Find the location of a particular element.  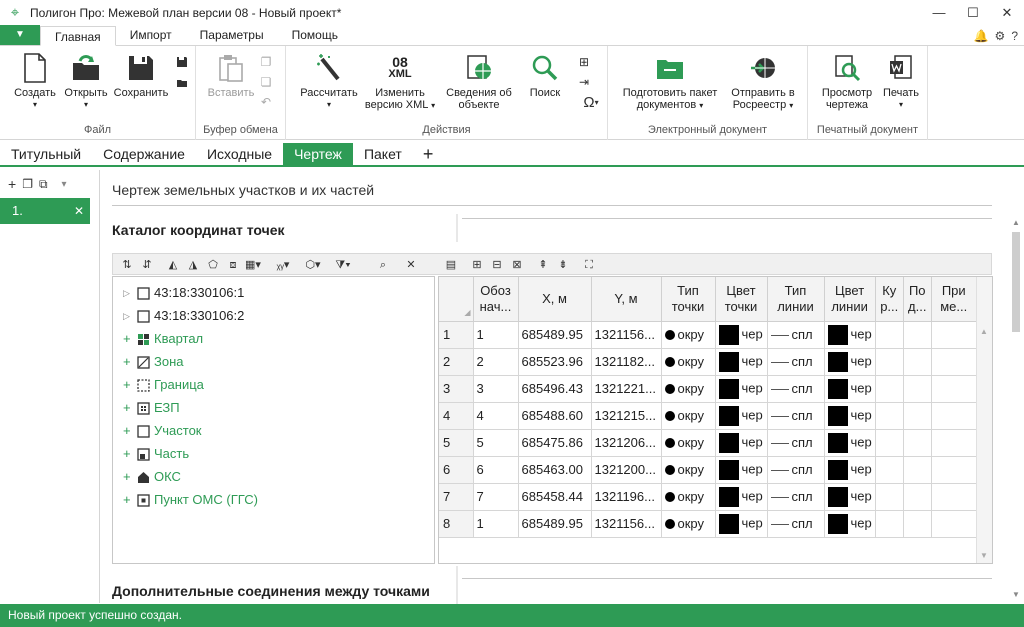

row-number: 3 is located at coordinates (456, 389).